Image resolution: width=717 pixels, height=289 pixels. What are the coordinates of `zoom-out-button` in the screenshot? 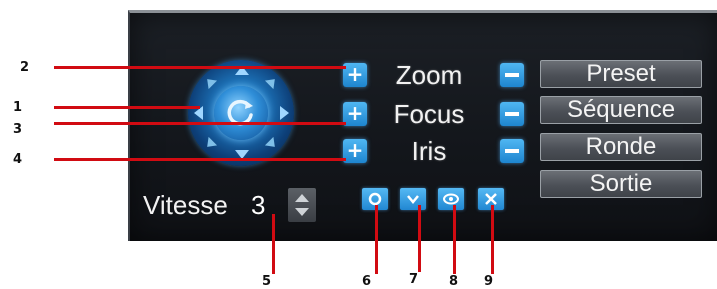 It's located at (512, 75).